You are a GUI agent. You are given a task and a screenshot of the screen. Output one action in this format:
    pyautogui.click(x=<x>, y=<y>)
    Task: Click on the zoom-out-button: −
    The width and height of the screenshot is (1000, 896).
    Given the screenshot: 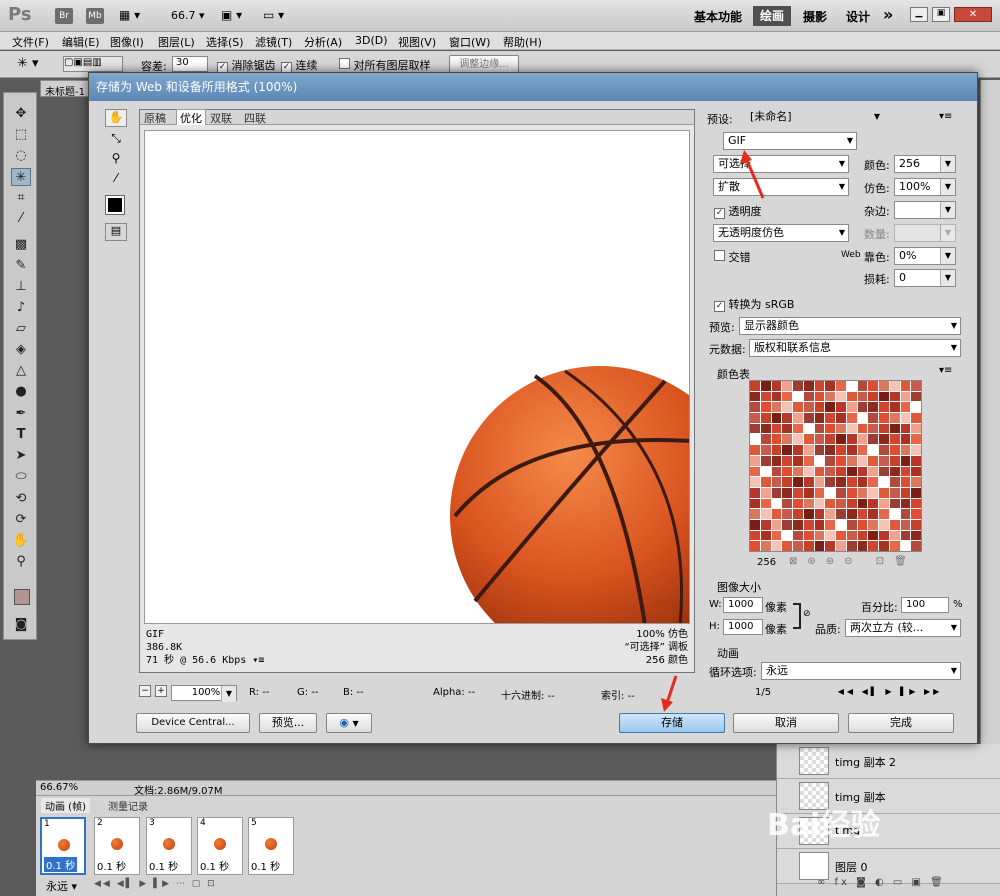 What is the action you would take?
    pyautogui.click(x=145, y=691)
    